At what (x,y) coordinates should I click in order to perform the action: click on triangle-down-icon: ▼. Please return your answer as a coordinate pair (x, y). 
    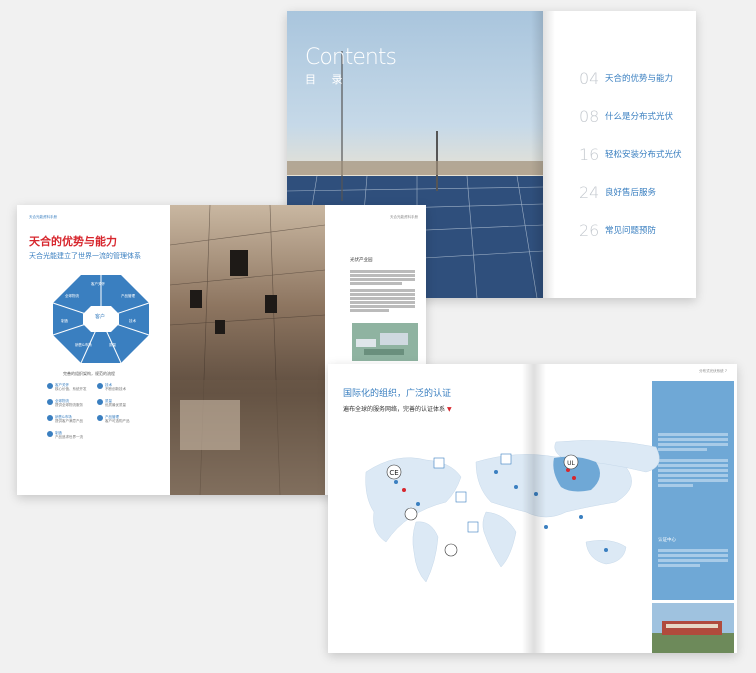
    Looking at the image, I should click on (449, 409).